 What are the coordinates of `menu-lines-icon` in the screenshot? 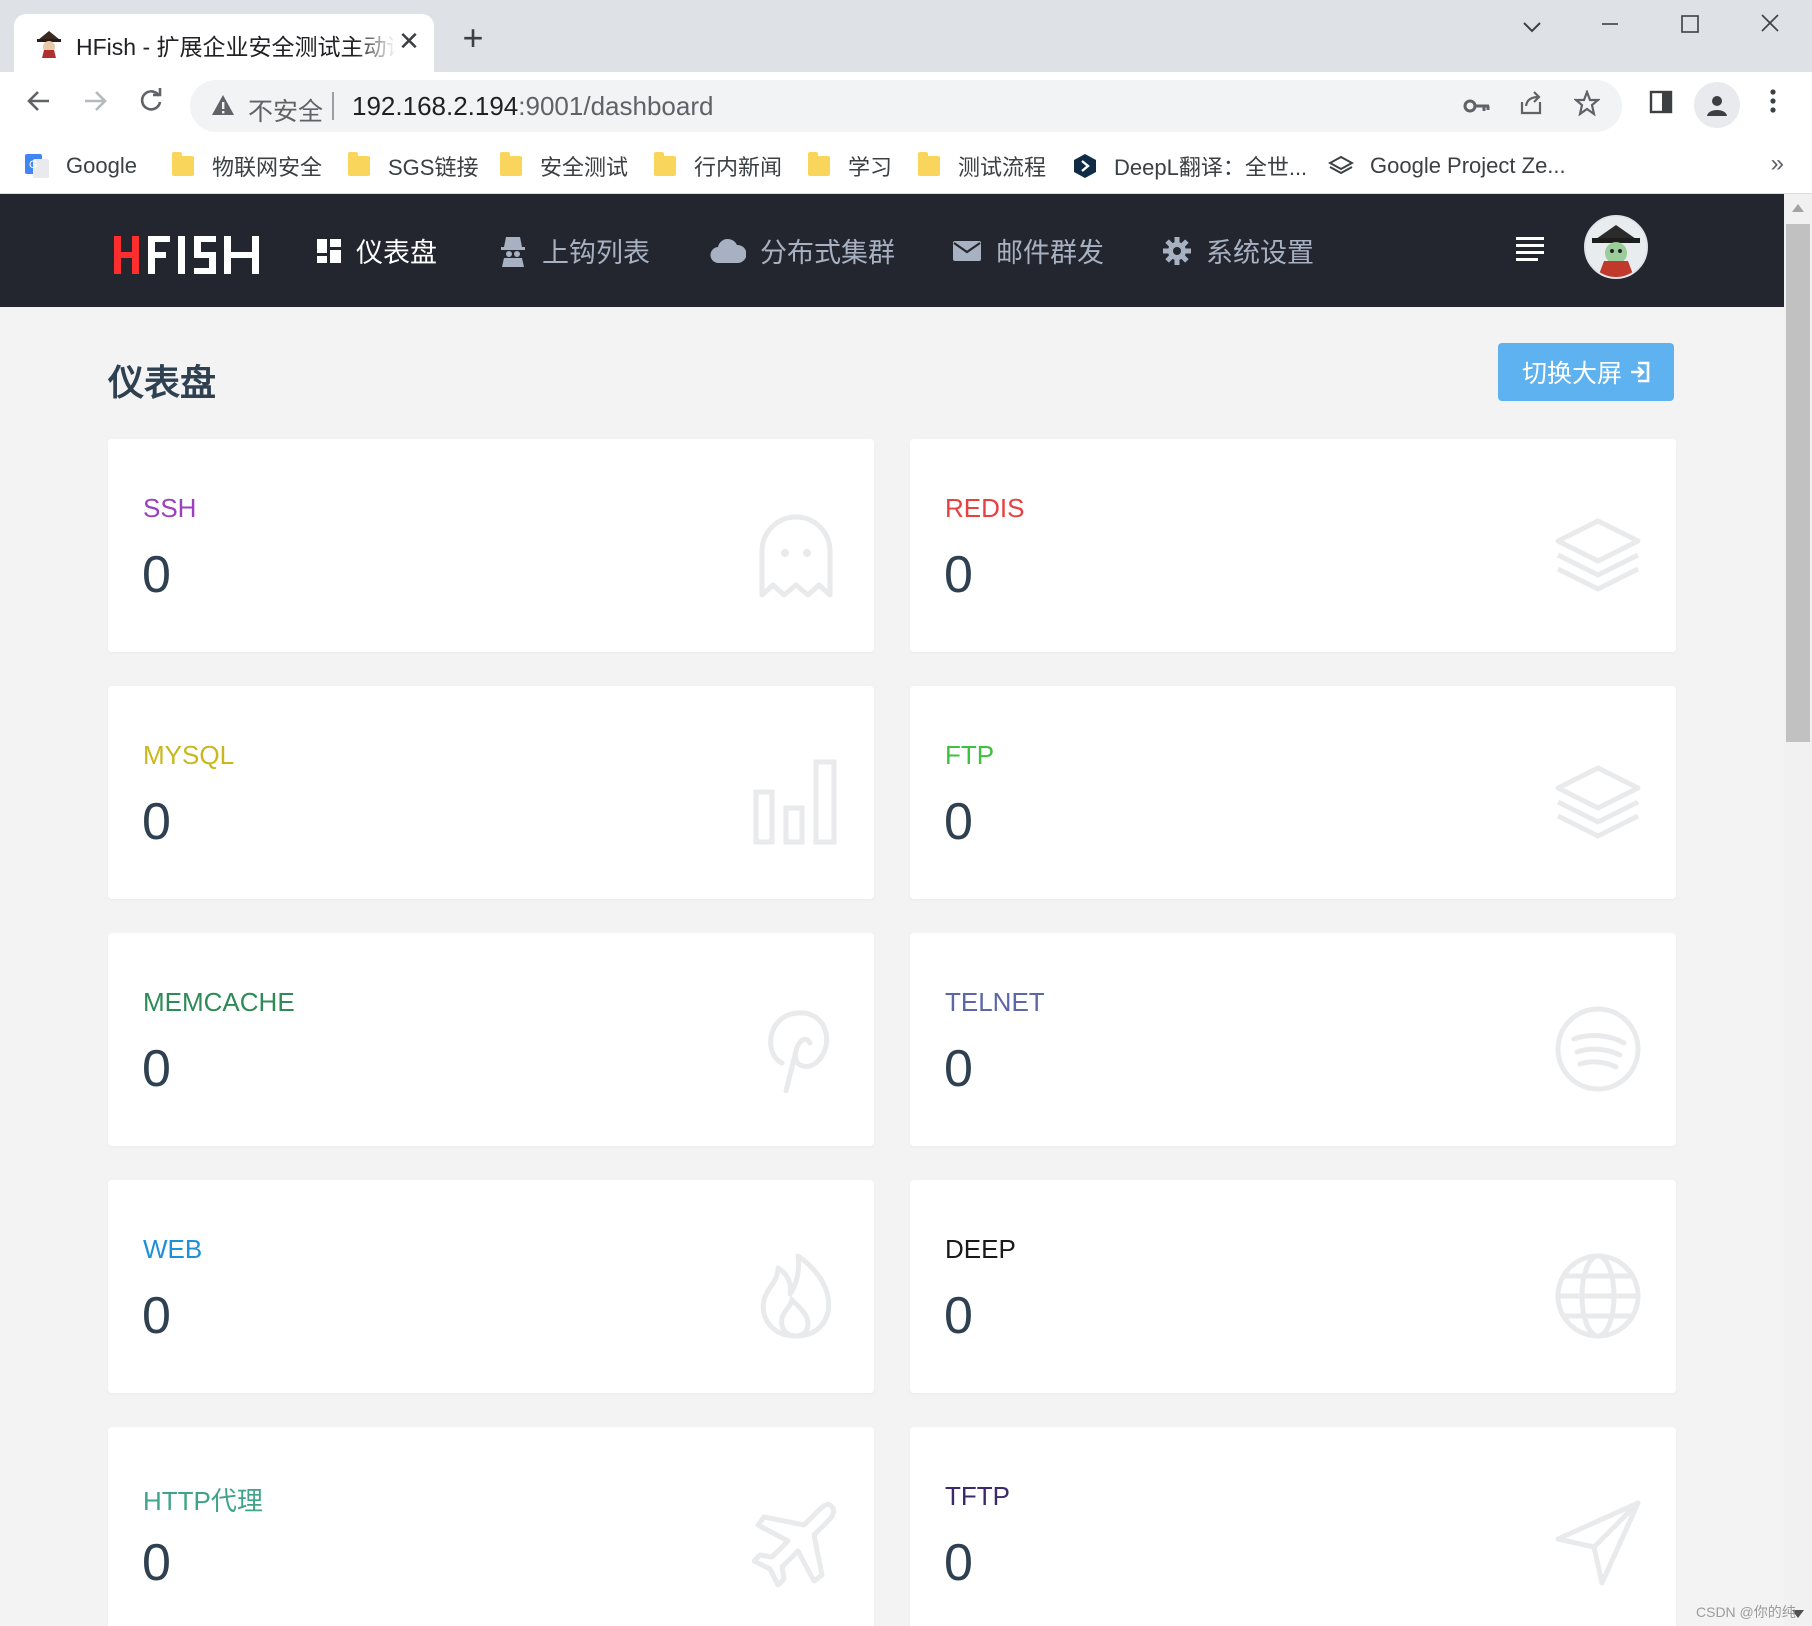 It's located at (1530, 248).